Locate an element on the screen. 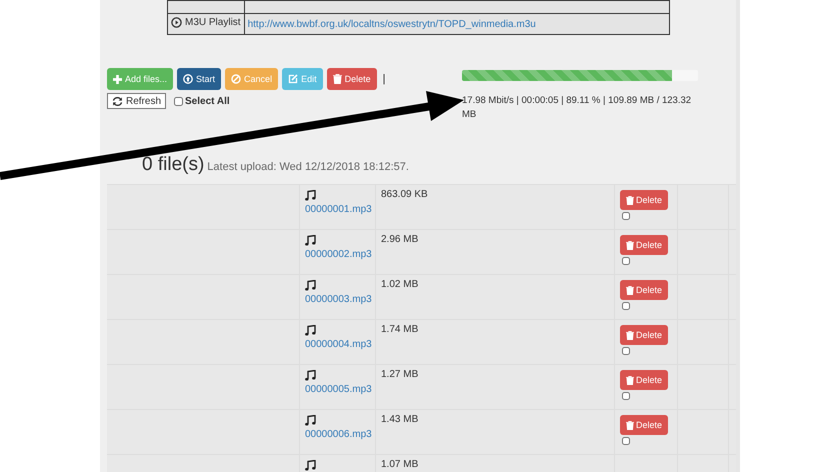 Image resolution: width=830 pixels, height=472 pixels. file-size: 863.09 KB is located at coordinates (404, 194).